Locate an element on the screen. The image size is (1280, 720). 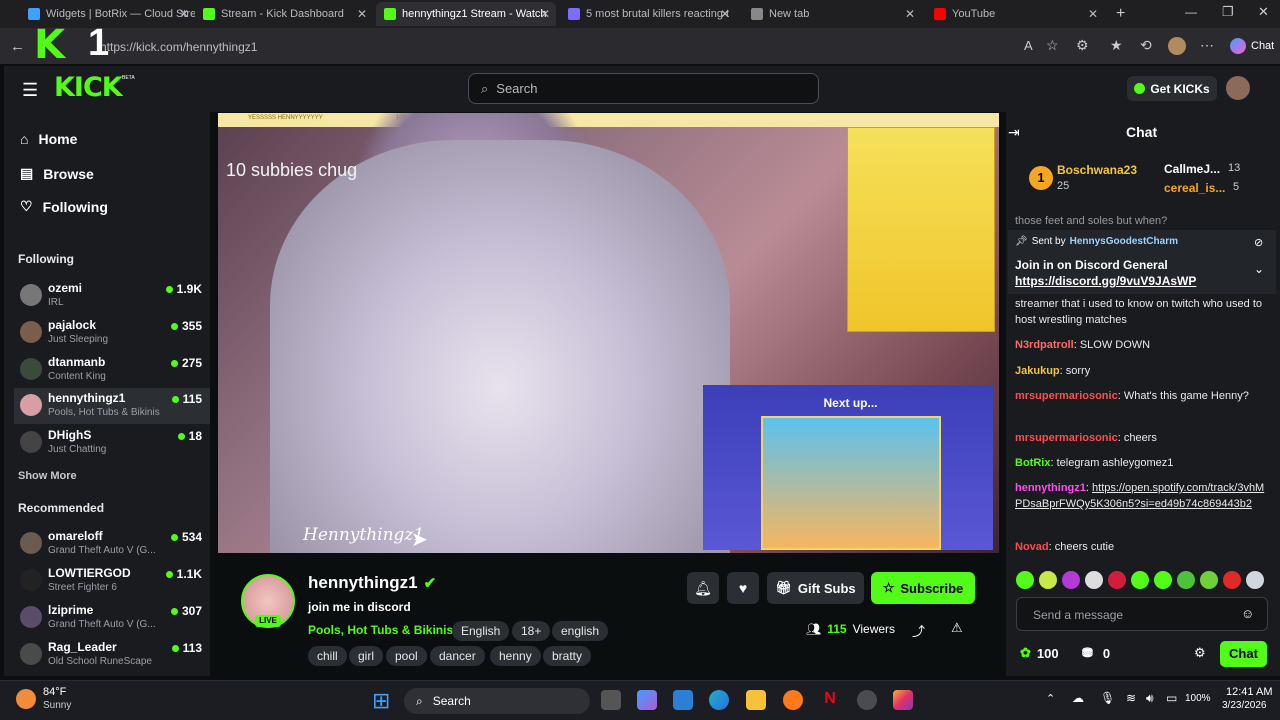
message-user: hennythingz1 is located at coordinates (1050, 488).